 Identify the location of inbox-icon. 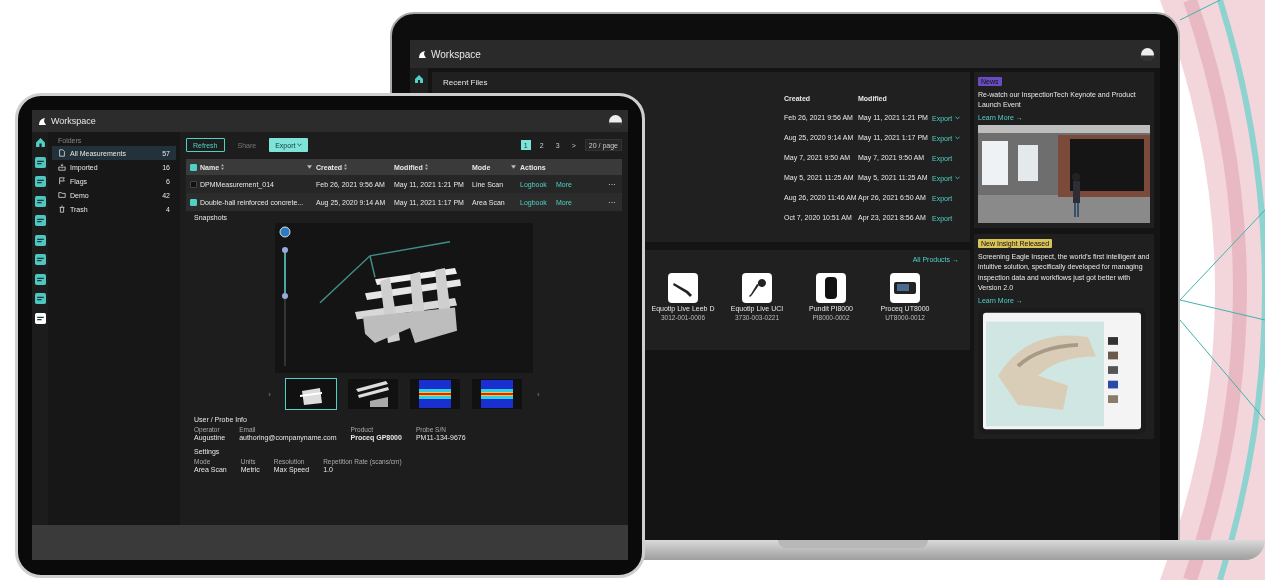
(62, 167).